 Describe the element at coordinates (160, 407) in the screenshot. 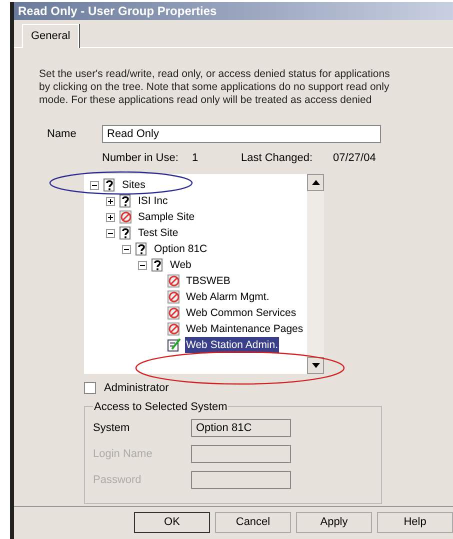

I see `group-title: Access to Selected System` at that location.